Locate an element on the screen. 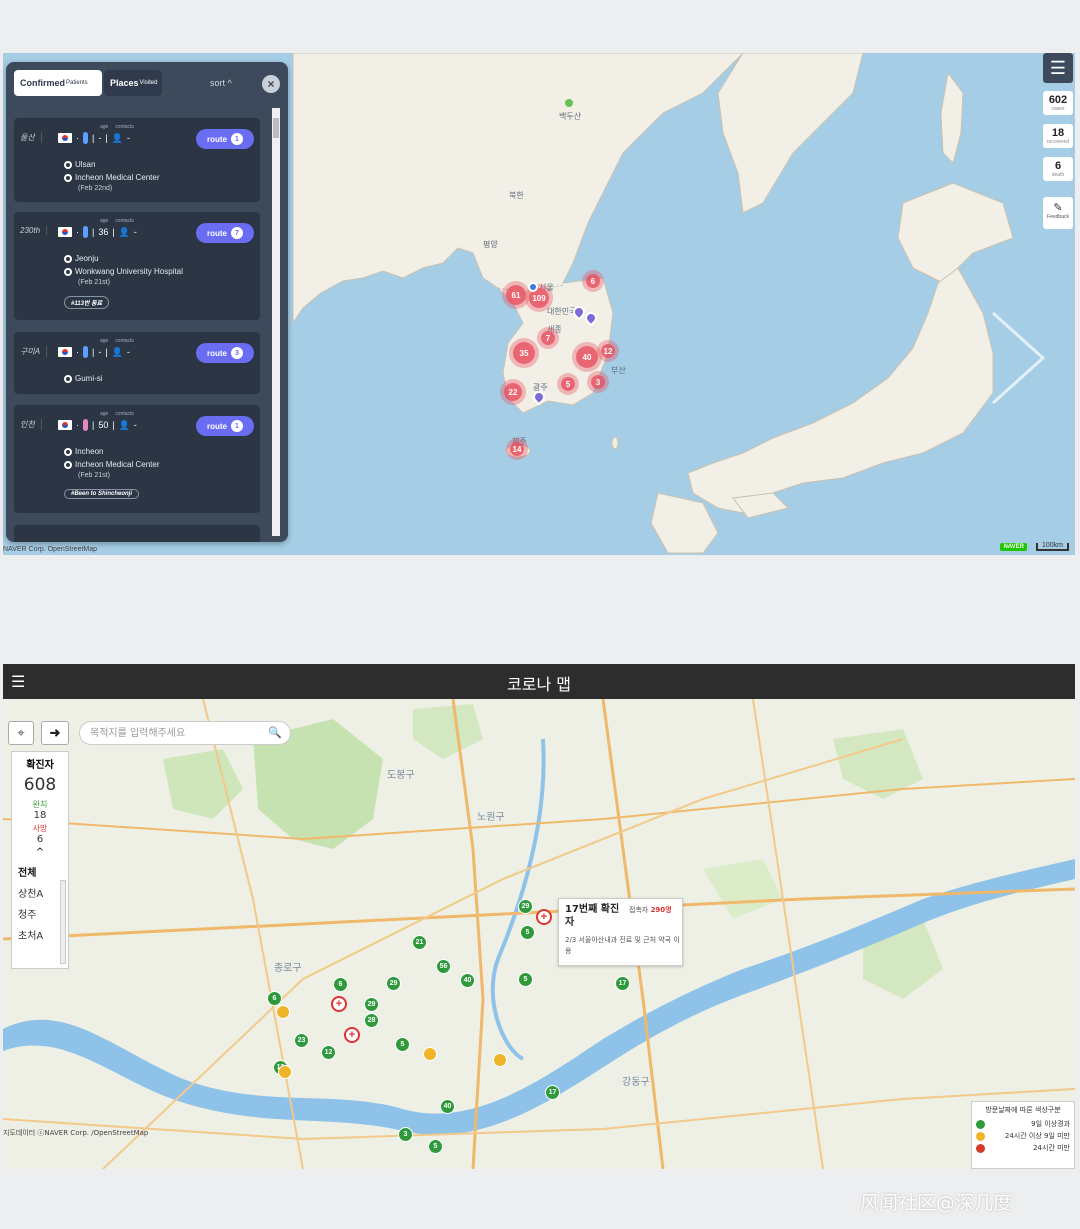 The height and width of the screenshot is (1229, 1080). app-title: 코로나 맵 is located at coordinates (539, 684).